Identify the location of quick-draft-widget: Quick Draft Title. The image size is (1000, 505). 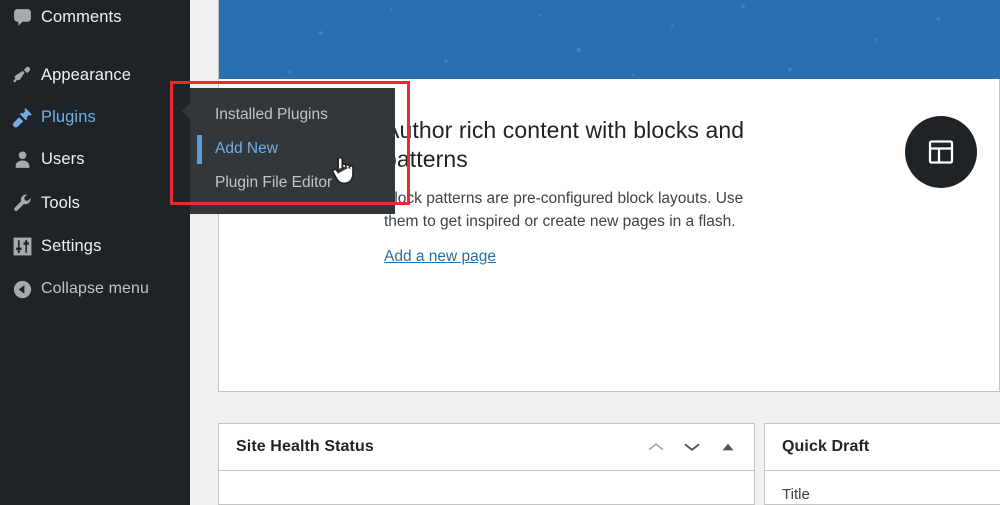
(882, 464).